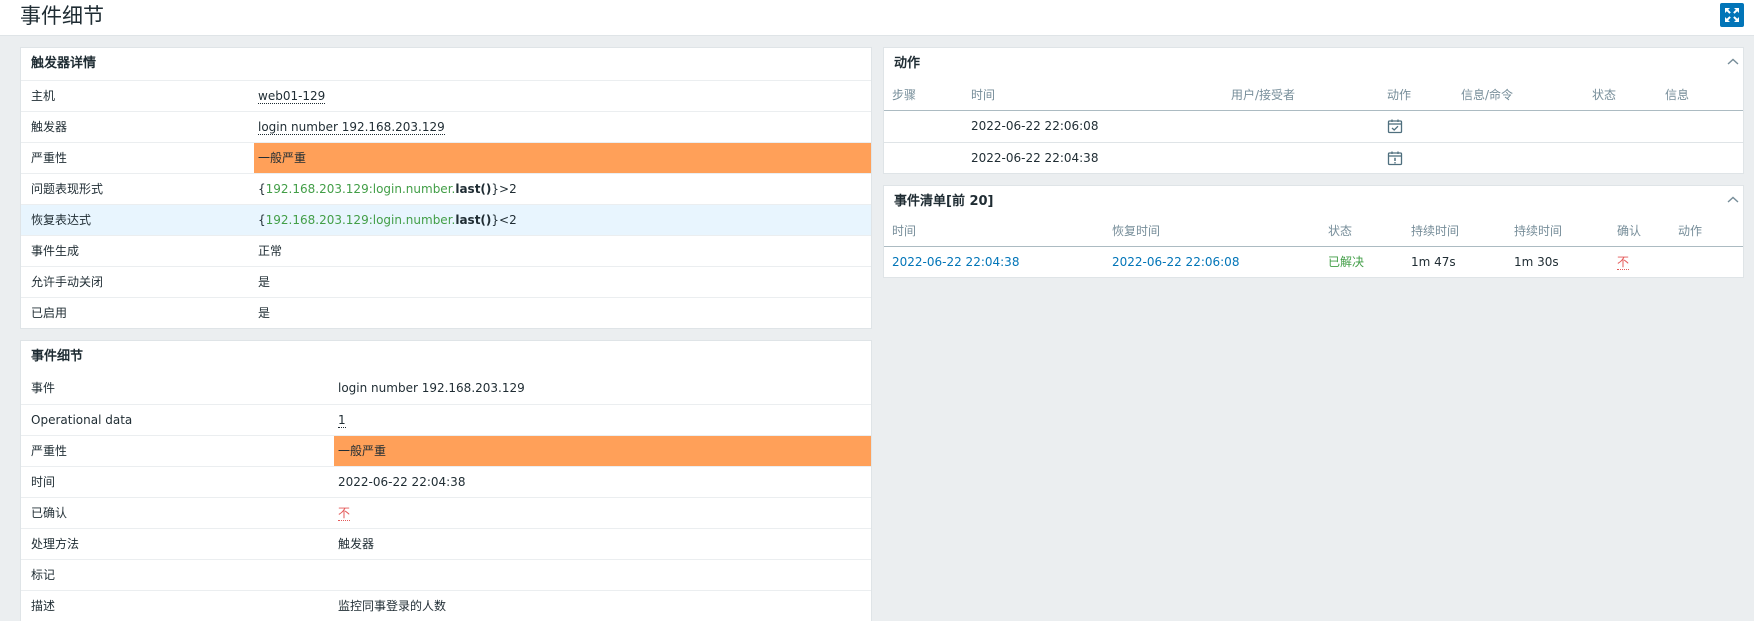 This screenshot has width=1754, height=621. What do you see at coordinates (351, 127) in the screenshot?
I see `trigger-link: login number 192.168.203.129` at bounding box center [351, 127].